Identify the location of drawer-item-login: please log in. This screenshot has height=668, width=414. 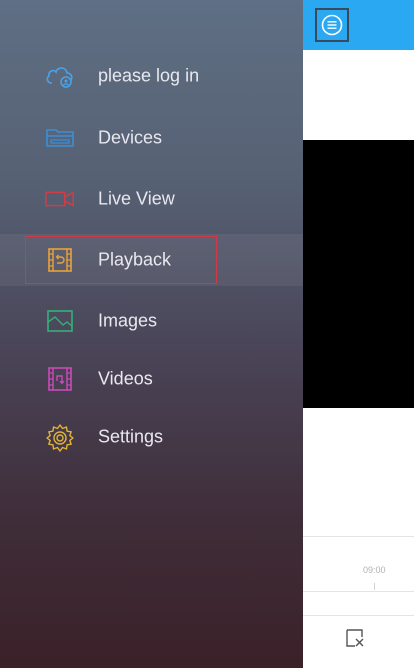
(151, 76).